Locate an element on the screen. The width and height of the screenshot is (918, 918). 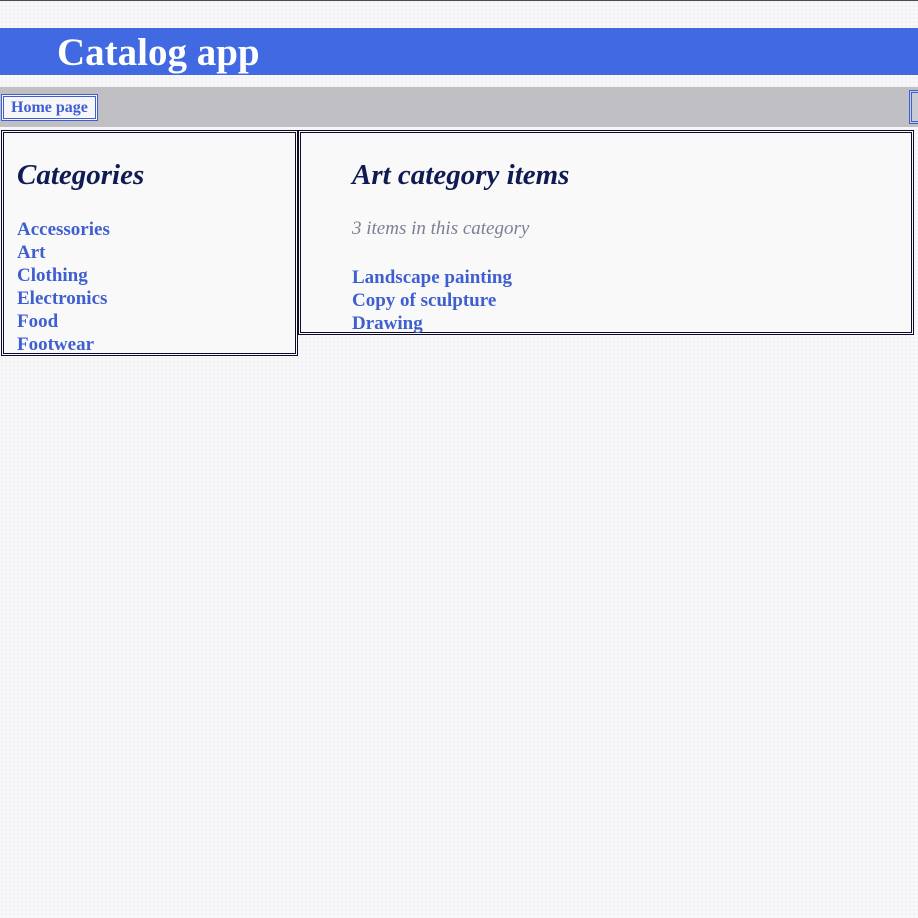
list-item: Accessories is located at coordinates (63, 229).